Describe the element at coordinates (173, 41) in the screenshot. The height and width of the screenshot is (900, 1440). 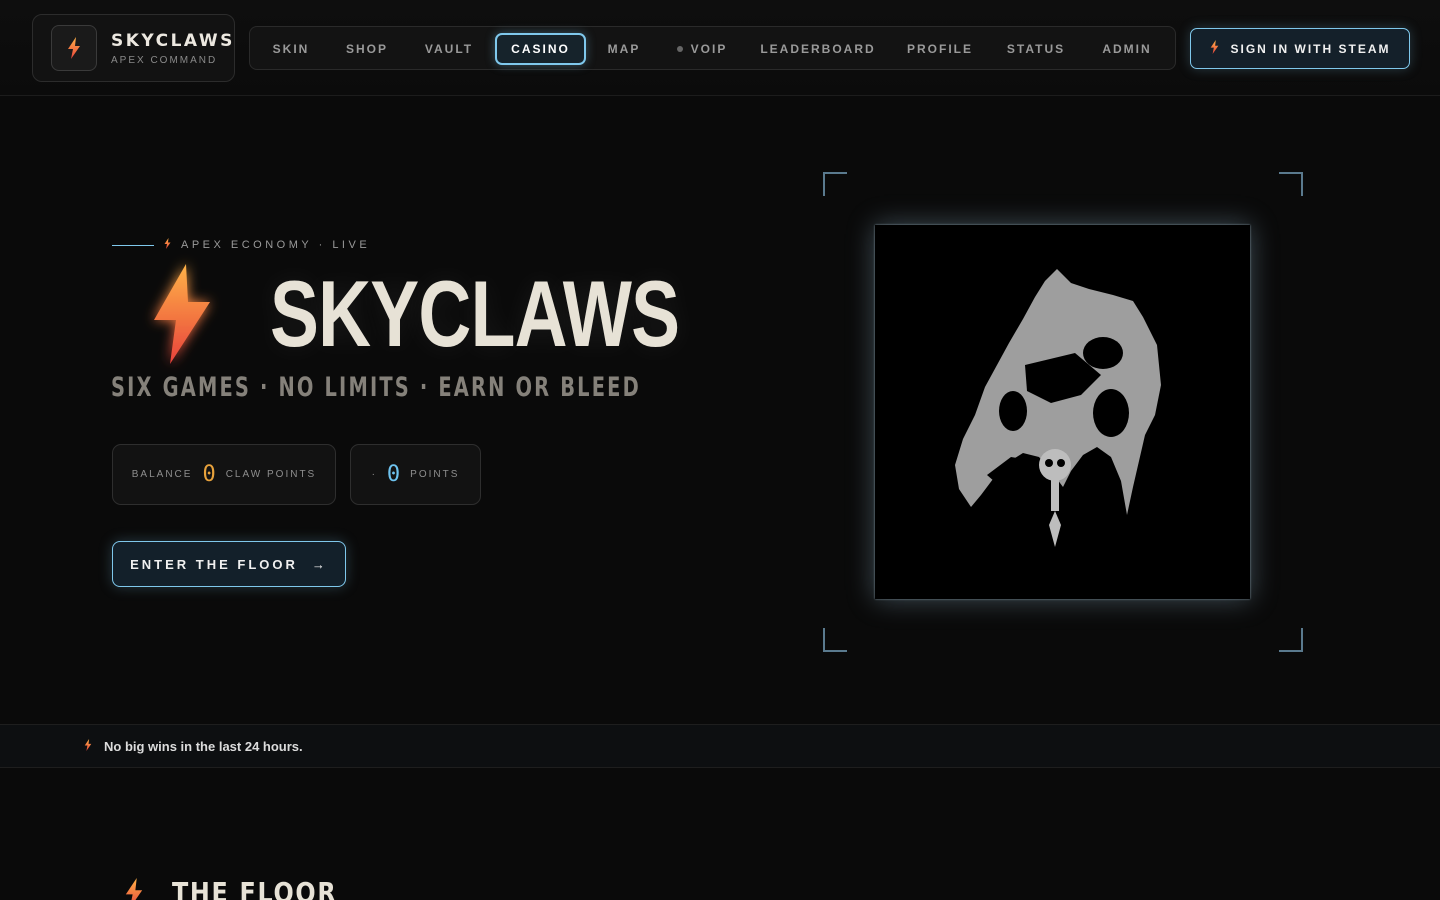
I see `brand-title: SKYCLAWS` at that location.